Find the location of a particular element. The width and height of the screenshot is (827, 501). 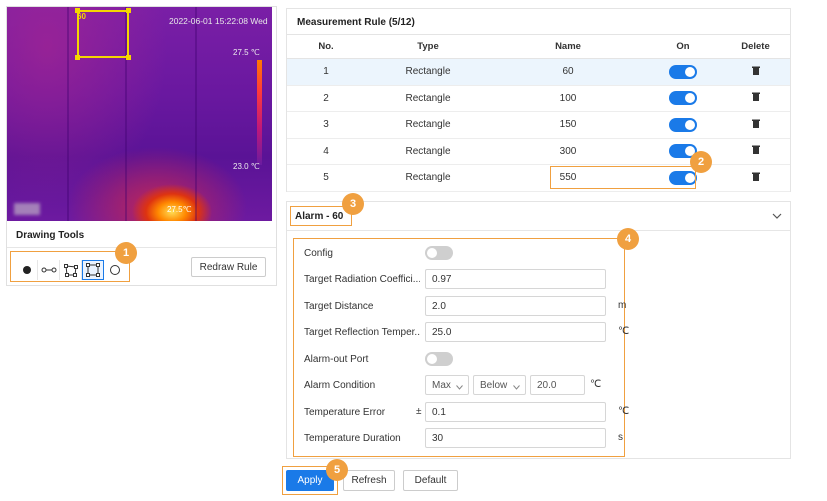

config-label: Config is located at coordinates (318, 253).